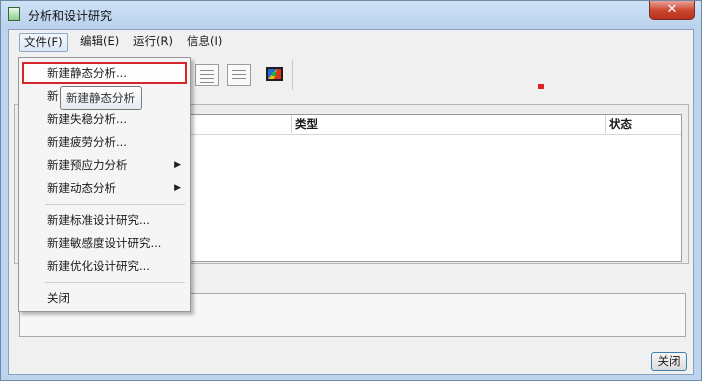 Image resolution: width=702 pixels, height=381 pixels. What do you see at coordinates (204, 41) in the screenshot?
I see `menu-info: 信息(I)` at bounding box center [204, 41].